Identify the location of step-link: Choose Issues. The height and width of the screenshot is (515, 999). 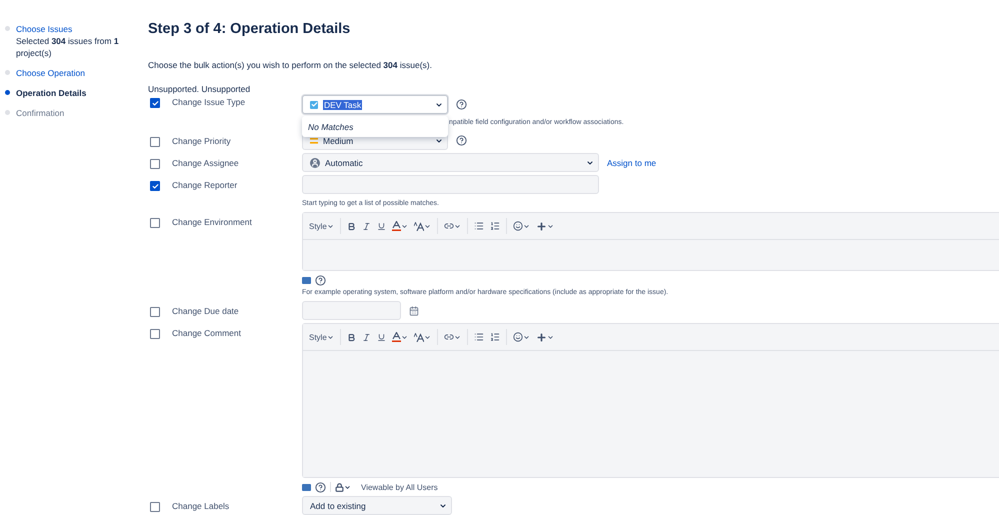
(73, 29).